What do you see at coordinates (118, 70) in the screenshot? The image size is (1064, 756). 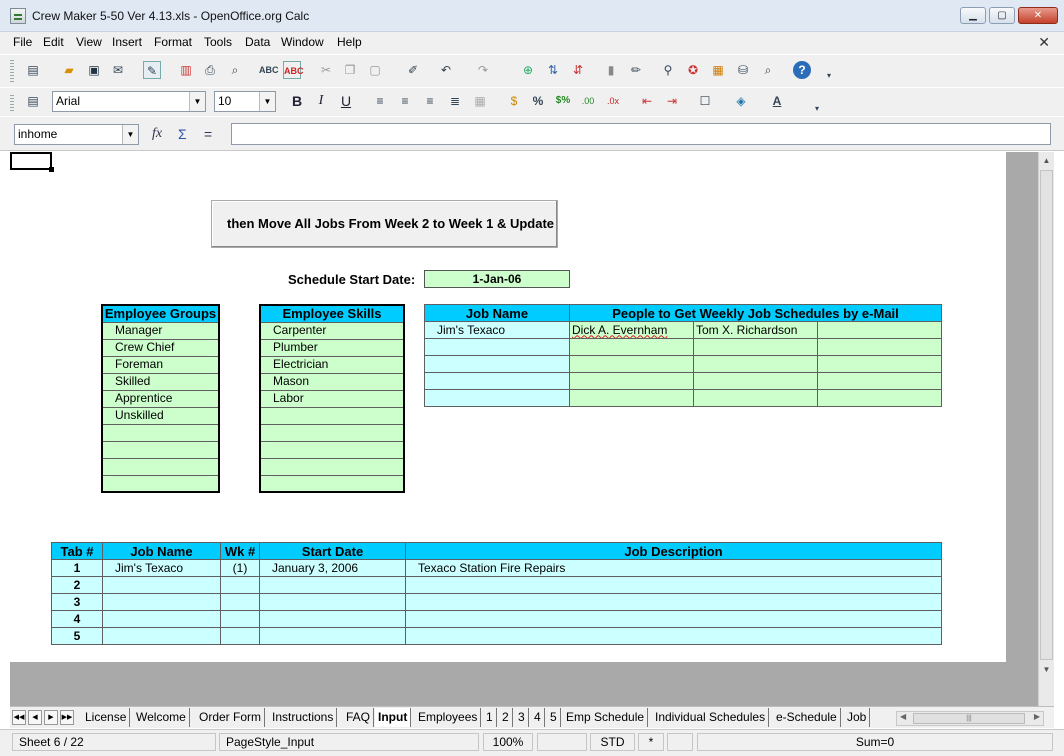 I see `email-icon: ✉` at bounding box center [118, 70].